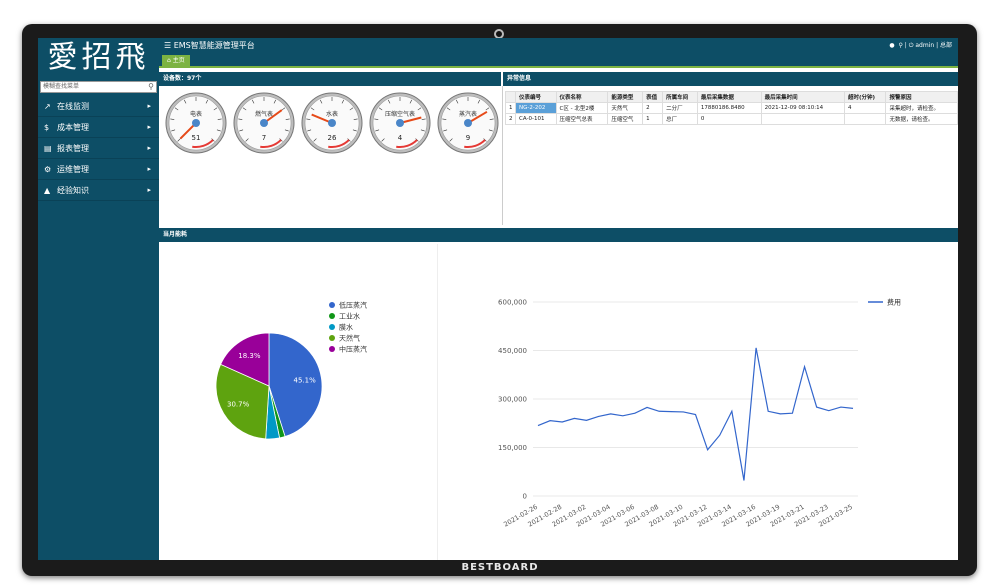 The width and height of the screenshot is (1000, 586). What do you see at coordinates (304, 380) in the screenshot?
I see `pie-slice-label: 45.1%` at bounding box center [304, 380].